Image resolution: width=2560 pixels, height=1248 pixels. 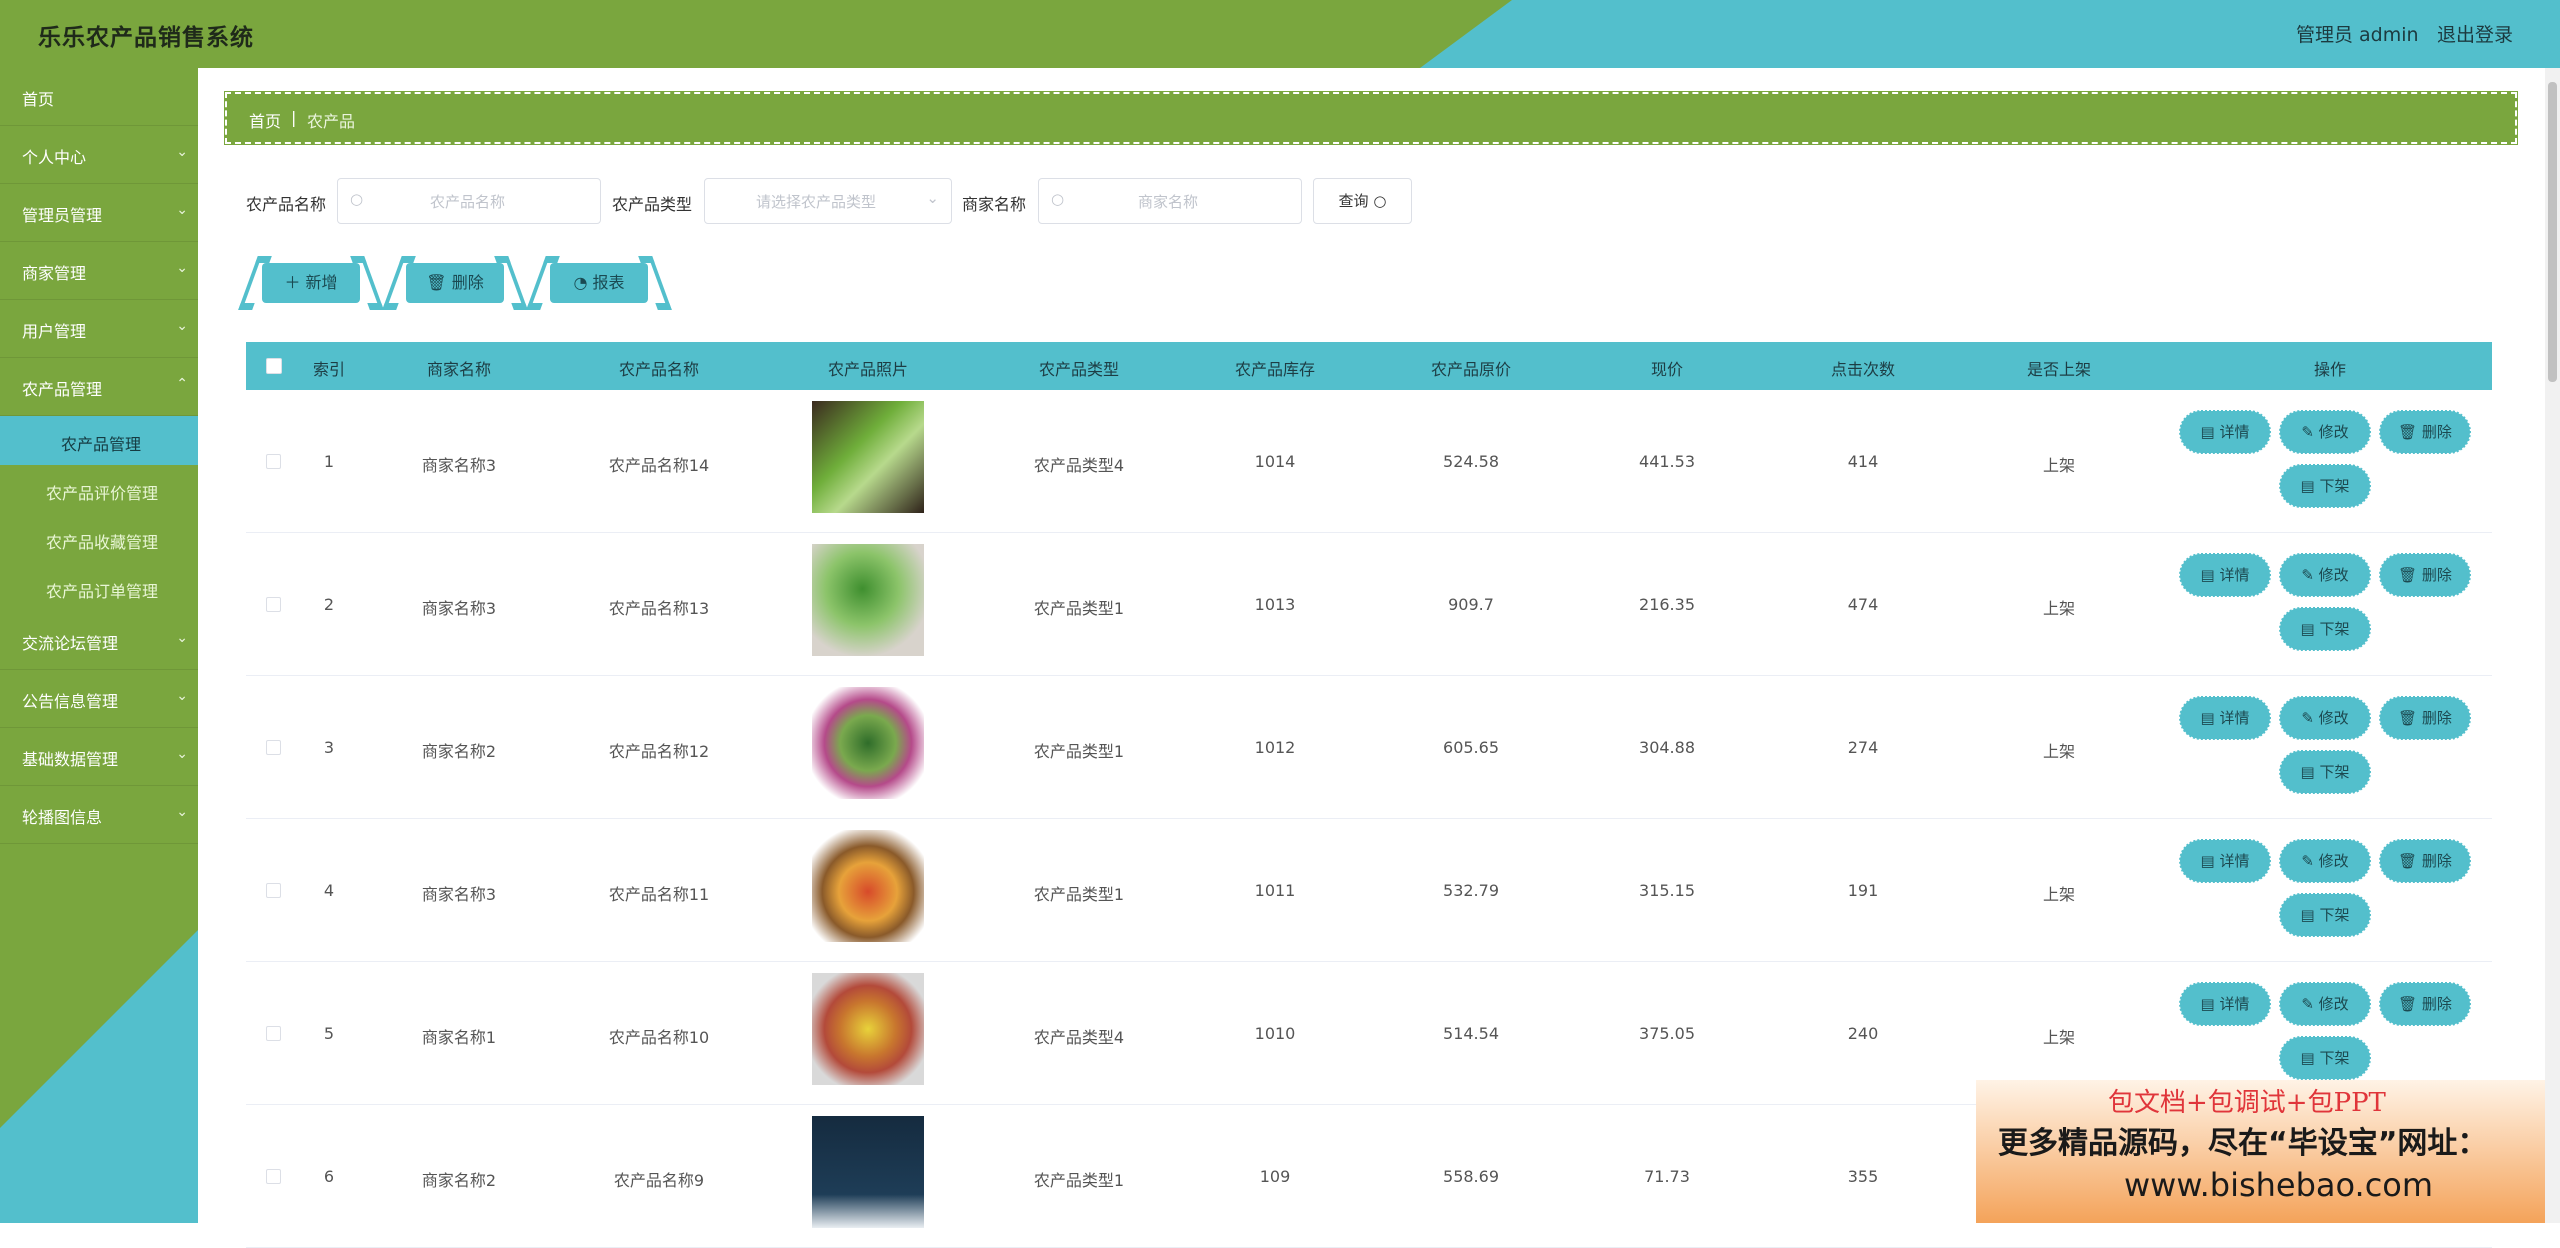 I want to click on cell-price: 304.88, so click(x=1667, y=747).